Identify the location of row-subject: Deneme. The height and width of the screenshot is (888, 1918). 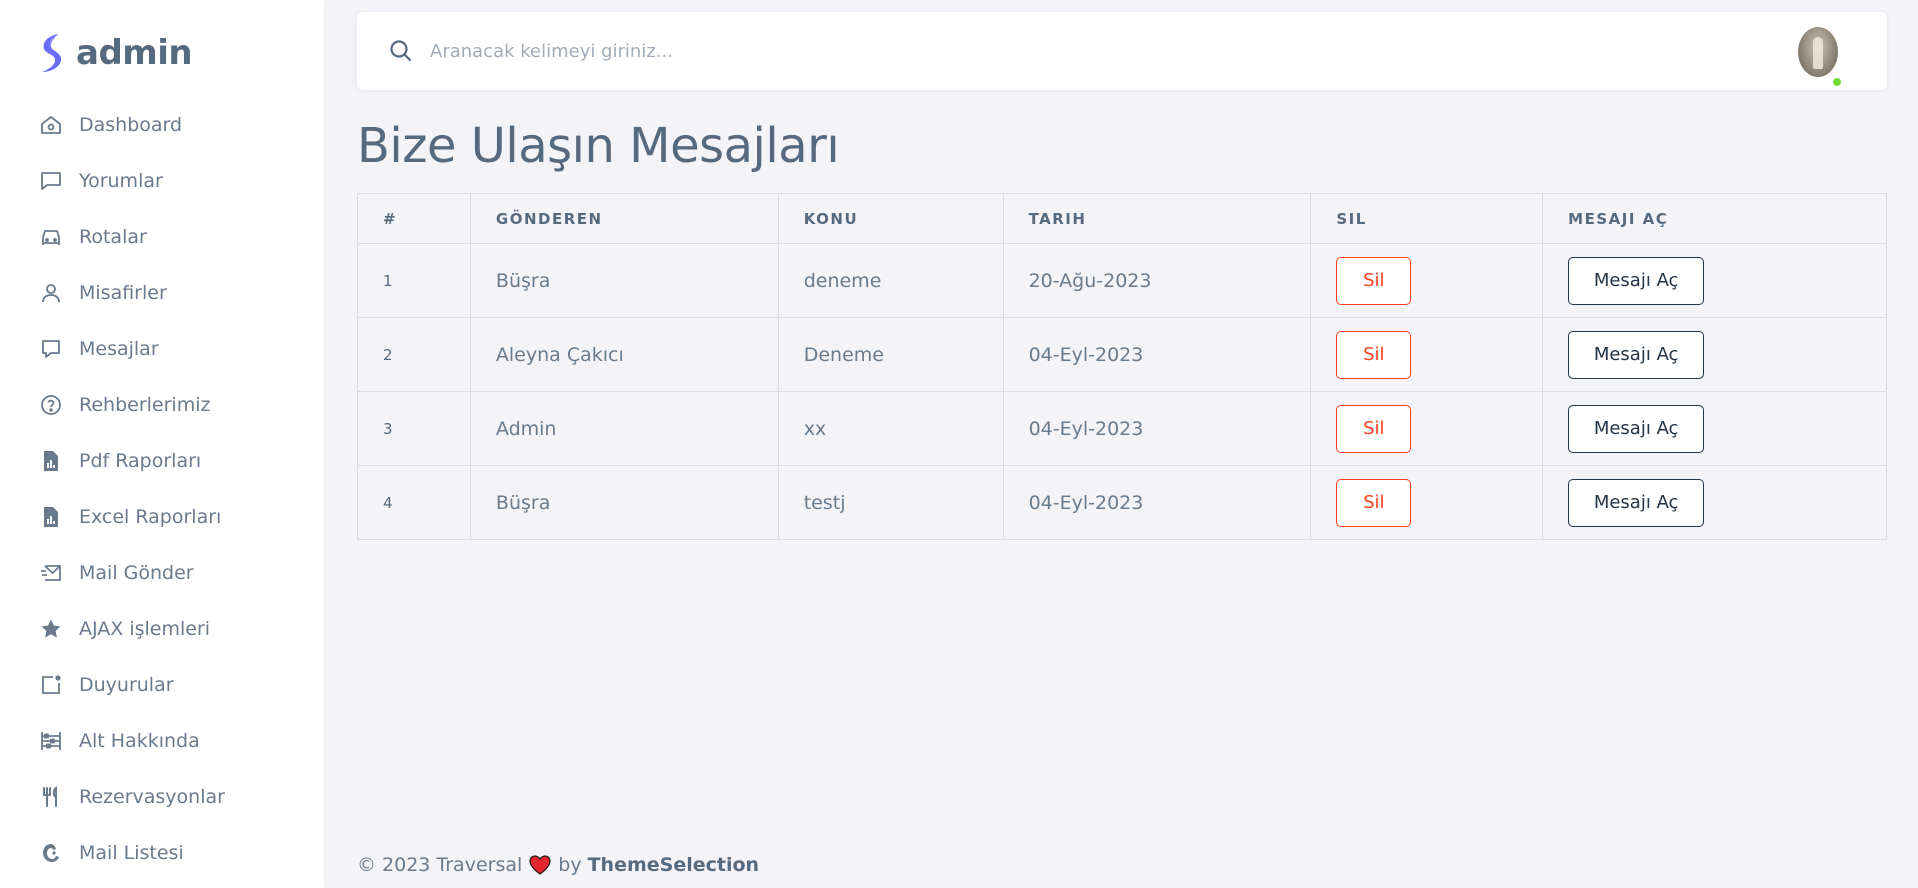
(890, 355).